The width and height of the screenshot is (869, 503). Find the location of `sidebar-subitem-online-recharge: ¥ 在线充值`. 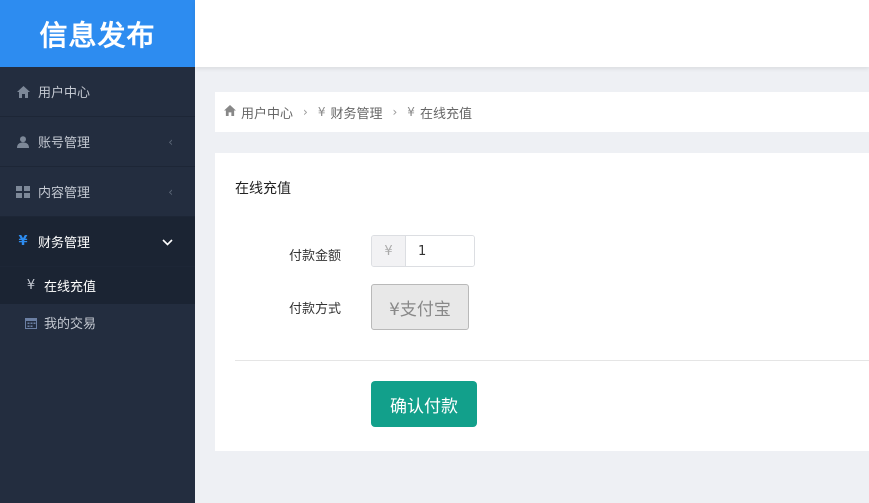

sidebar-subitem-online-recharge: ¥ 在线充值 is located at coordinates (97, 285).